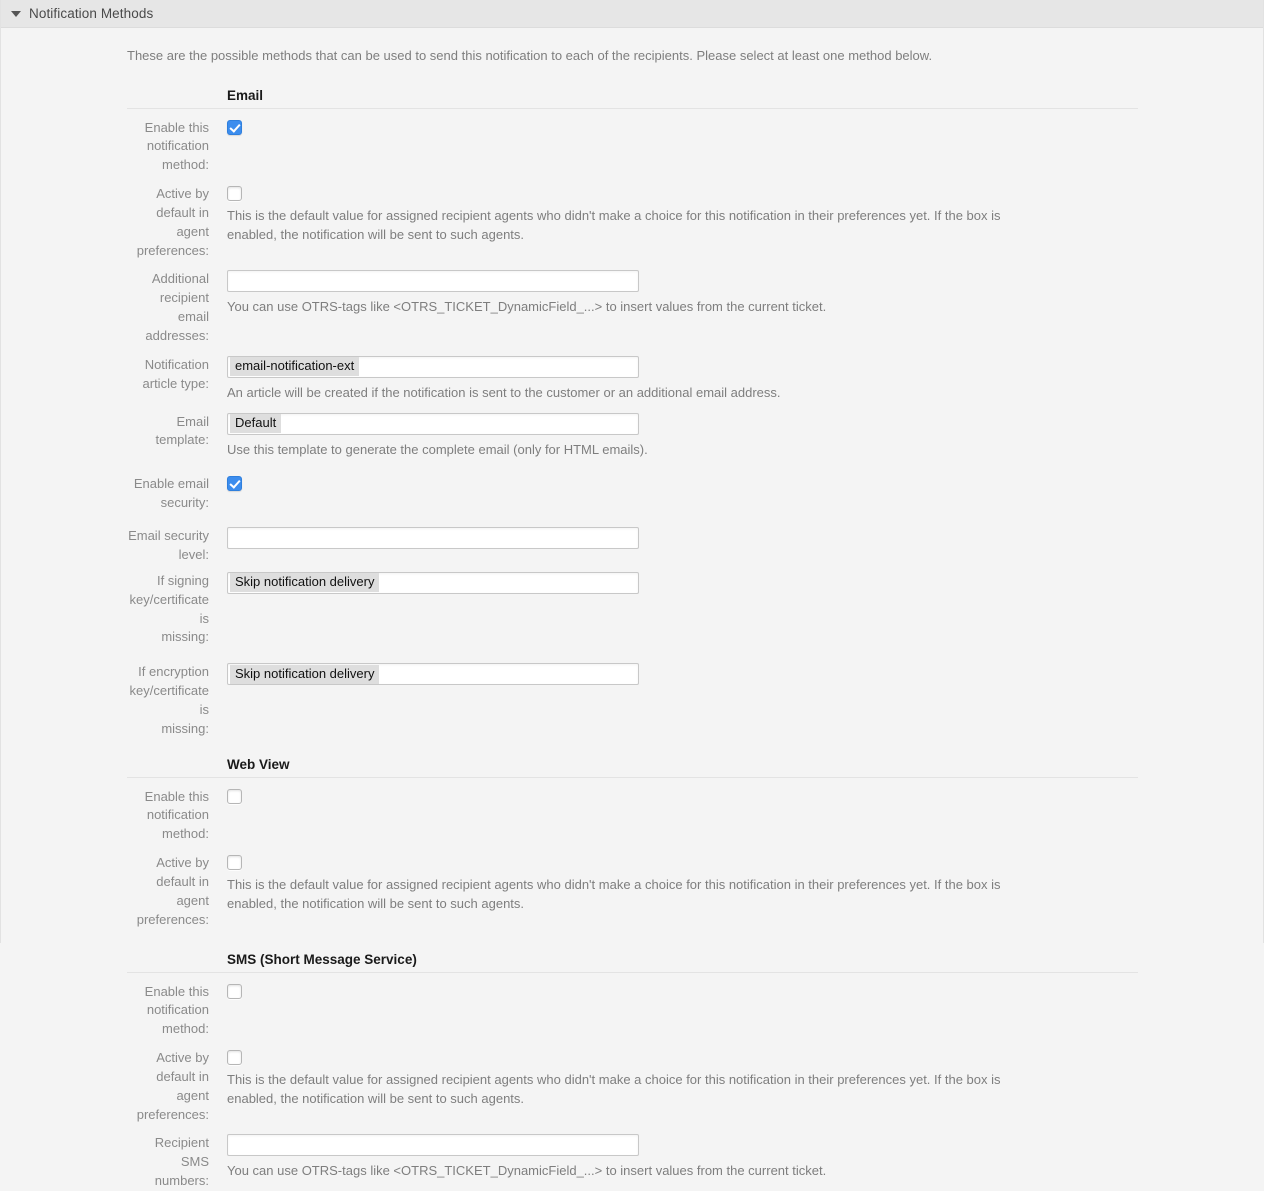 The width and height of the screenshot is (1264, 1191). I want to click on label-email-security-enable: Enable email security:, so click(171, 493).